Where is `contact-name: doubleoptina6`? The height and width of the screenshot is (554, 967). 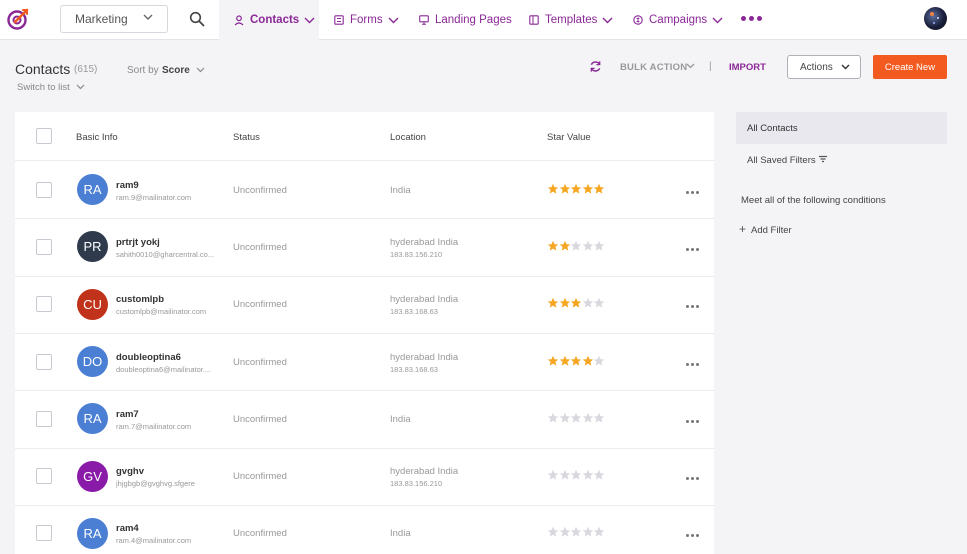 contact-name: doubleoptina6 is located at coordinates (148, 357).